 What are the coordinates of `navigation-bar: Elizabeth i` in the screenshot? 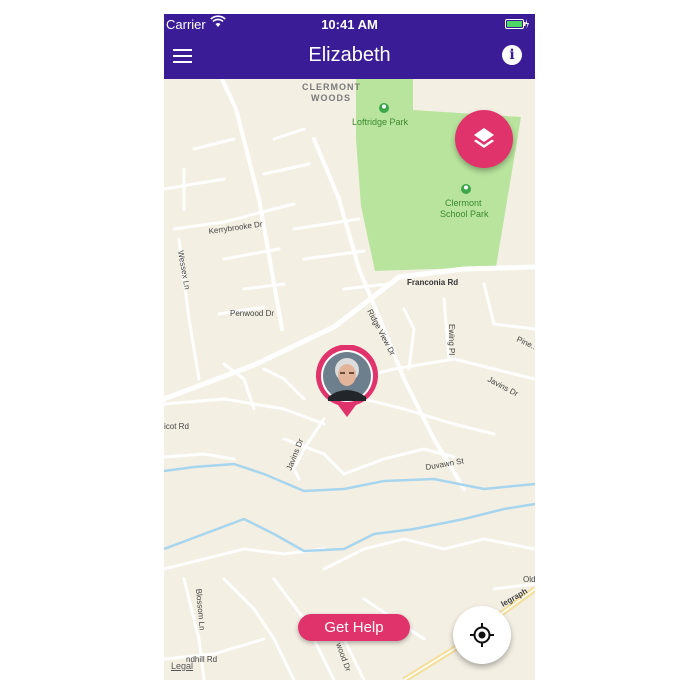 It's located at (349, 56).